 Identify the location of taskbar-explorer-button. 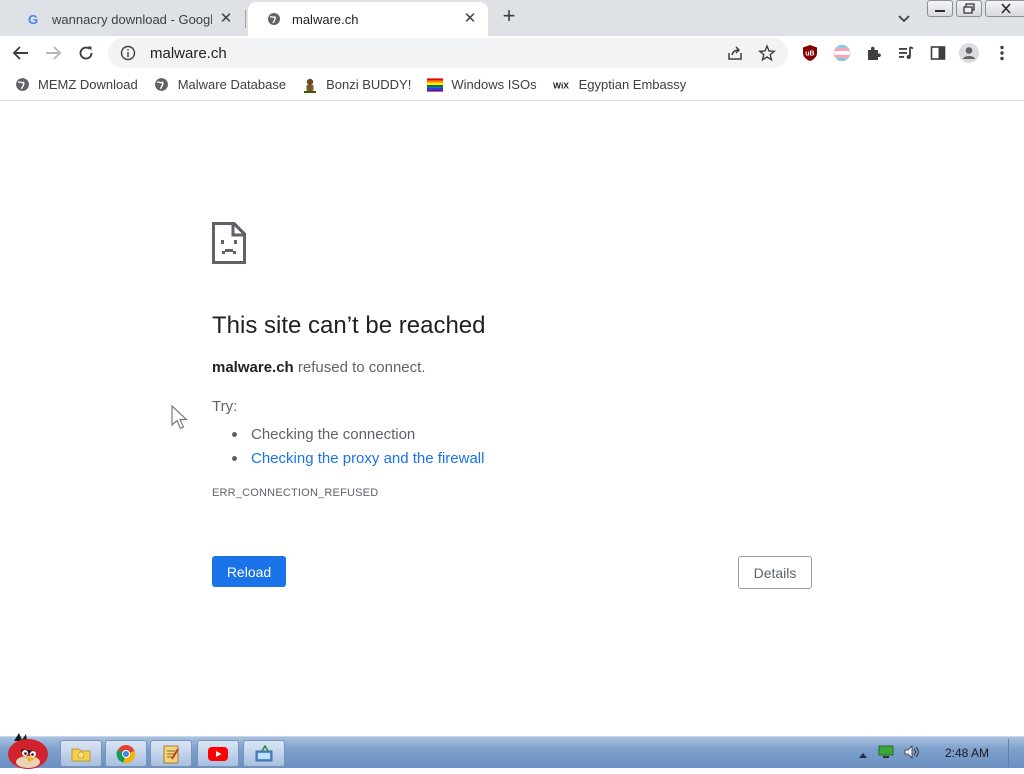
(81, 753).